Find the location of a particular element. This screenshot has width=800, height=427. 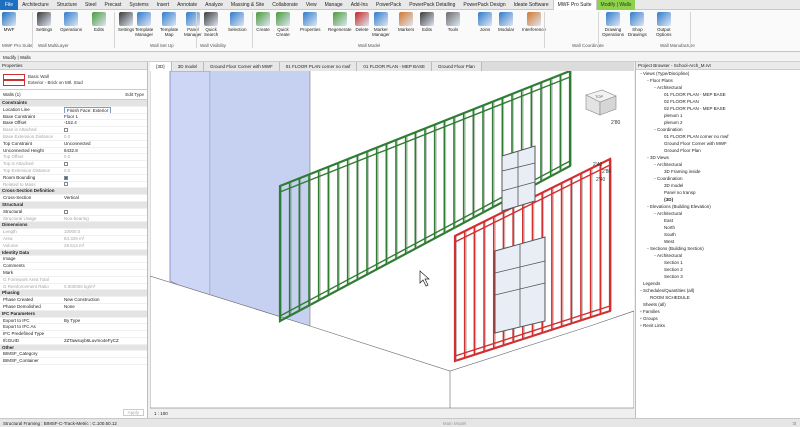

browser-node: −Views (Type/Discipline) is located at coordinates (718, 73).